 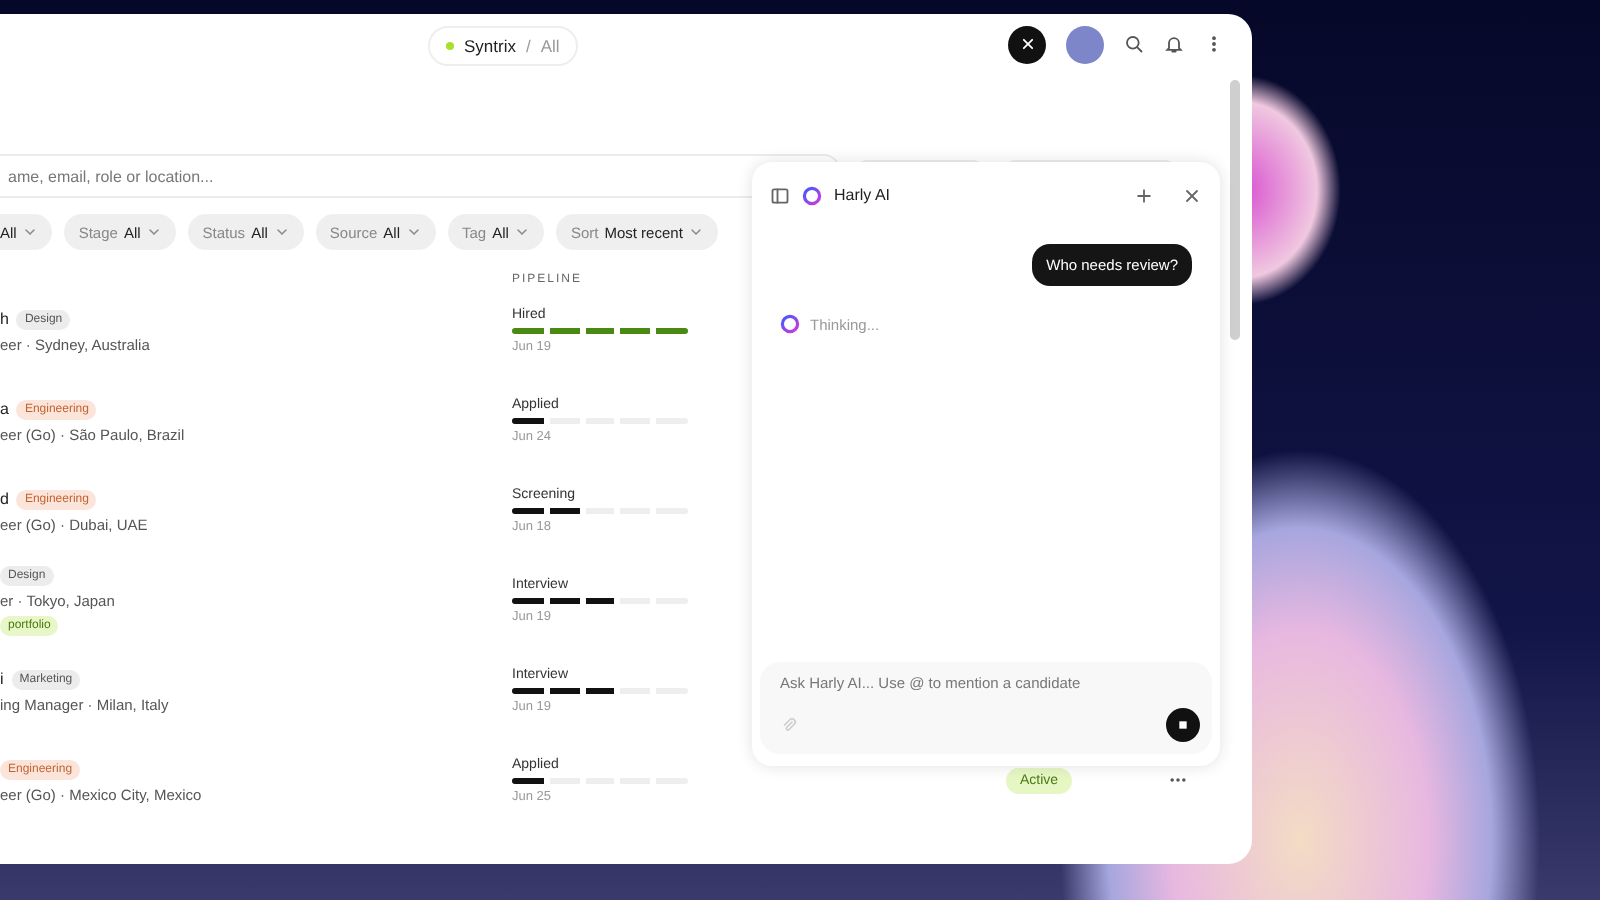 I want to click on assistant-title: Harly AI, so click(x=862, y=195).